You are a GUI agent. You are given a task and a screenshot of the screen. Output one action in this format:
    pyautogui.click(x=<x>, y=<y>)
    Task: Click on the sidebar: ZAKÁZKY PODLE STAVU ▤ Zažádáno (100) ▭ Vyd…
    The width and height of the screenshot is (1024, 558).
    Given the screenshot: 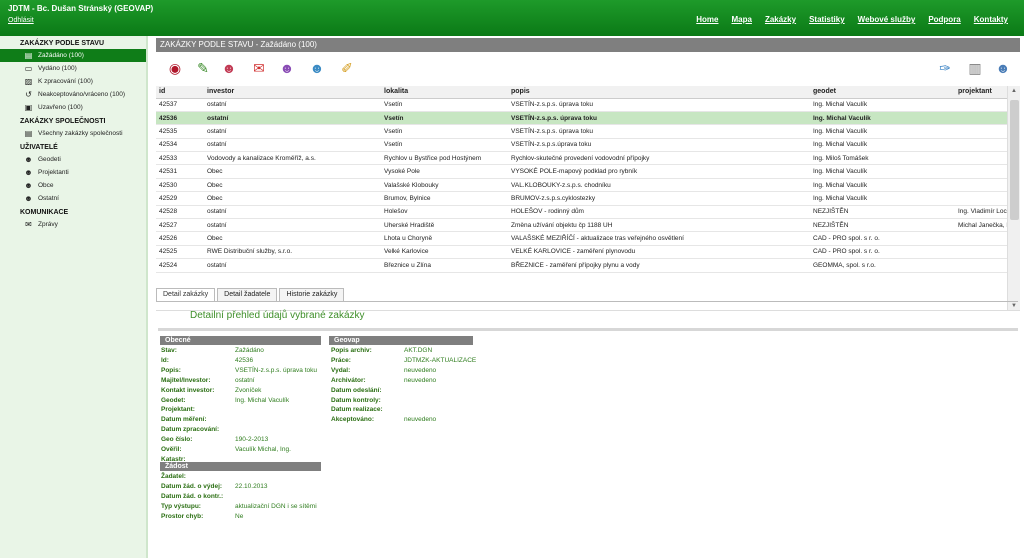 What is the action you would take?
    pyautogui.click(x=74, y=297)
    